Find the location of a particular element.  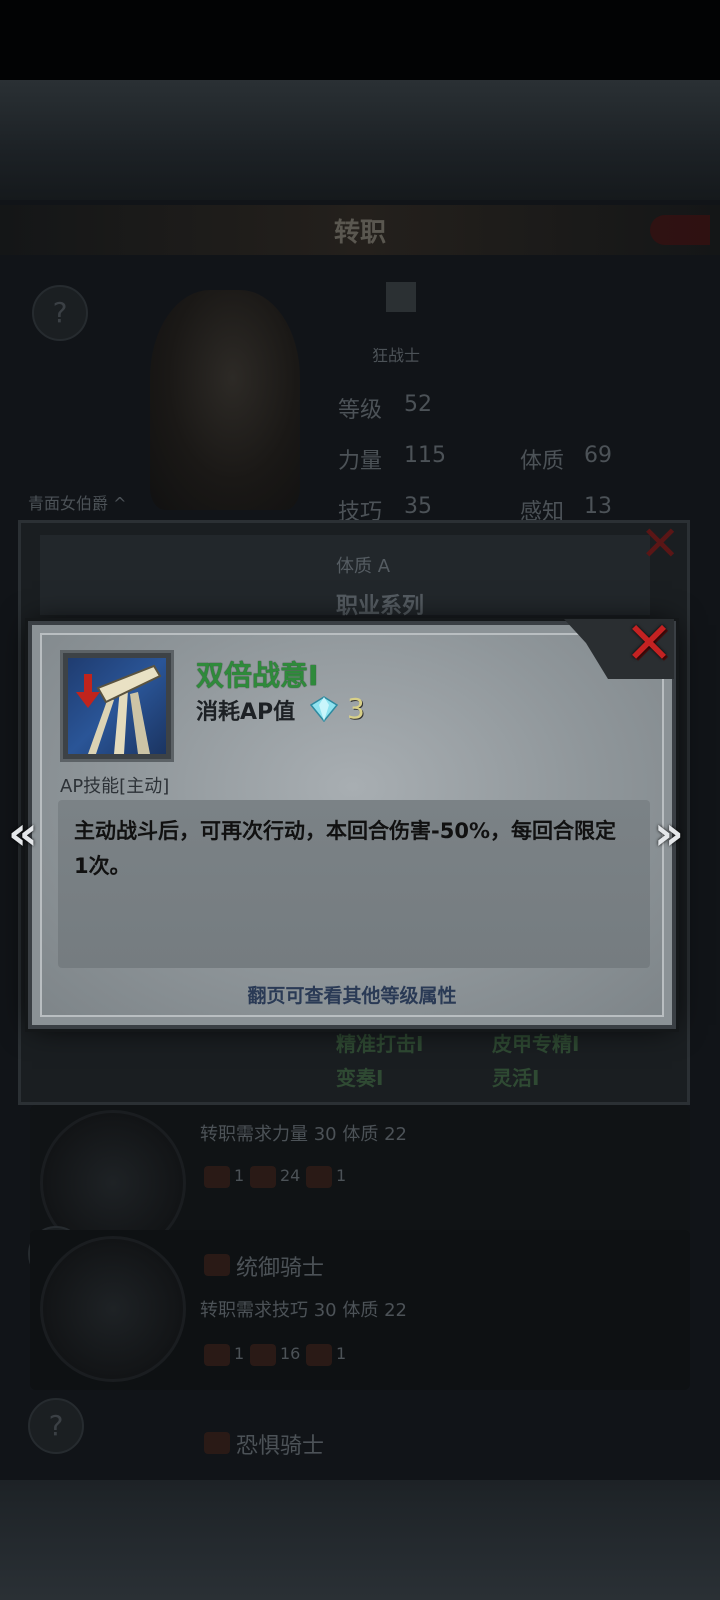

class-requirement: 转职需求技巧 30 体质 22 is located at coordinates (303, 1310).